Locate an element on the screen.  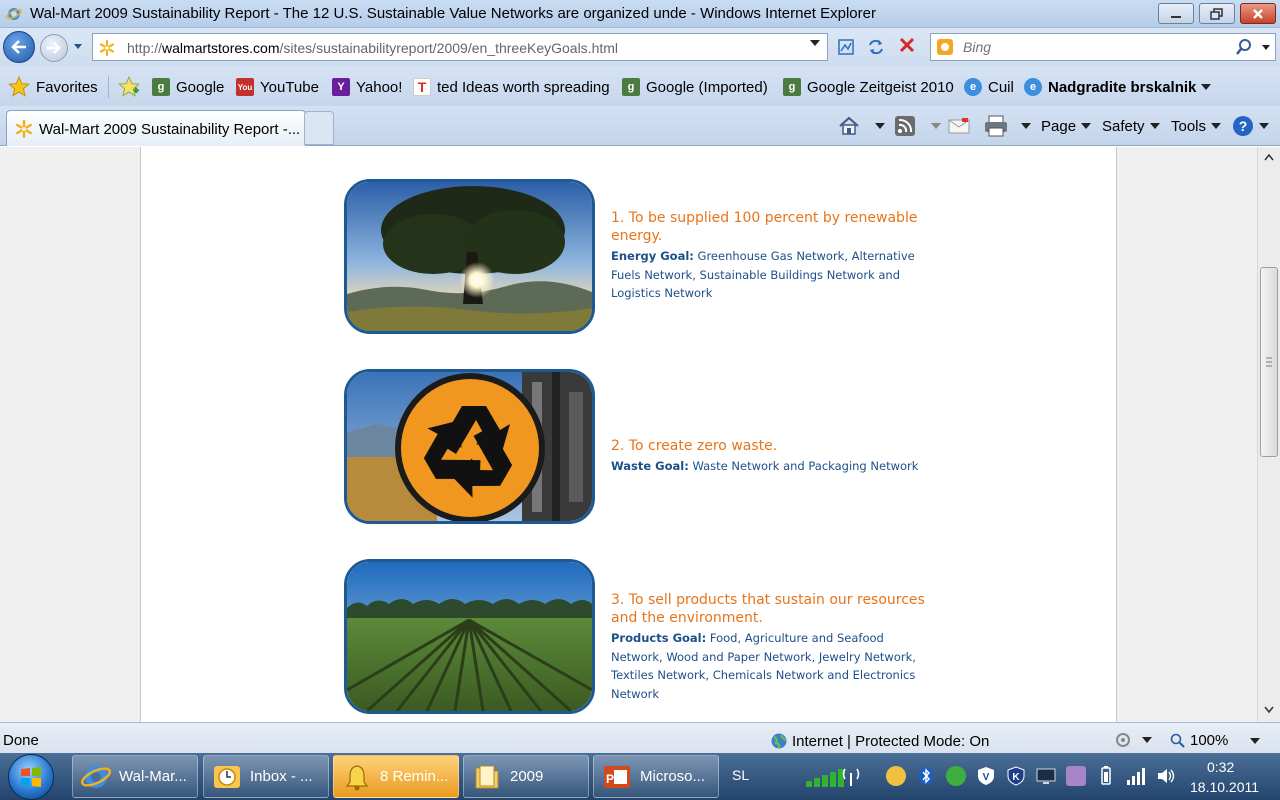
app-tray-icon is located at coordinates (1076, 776).